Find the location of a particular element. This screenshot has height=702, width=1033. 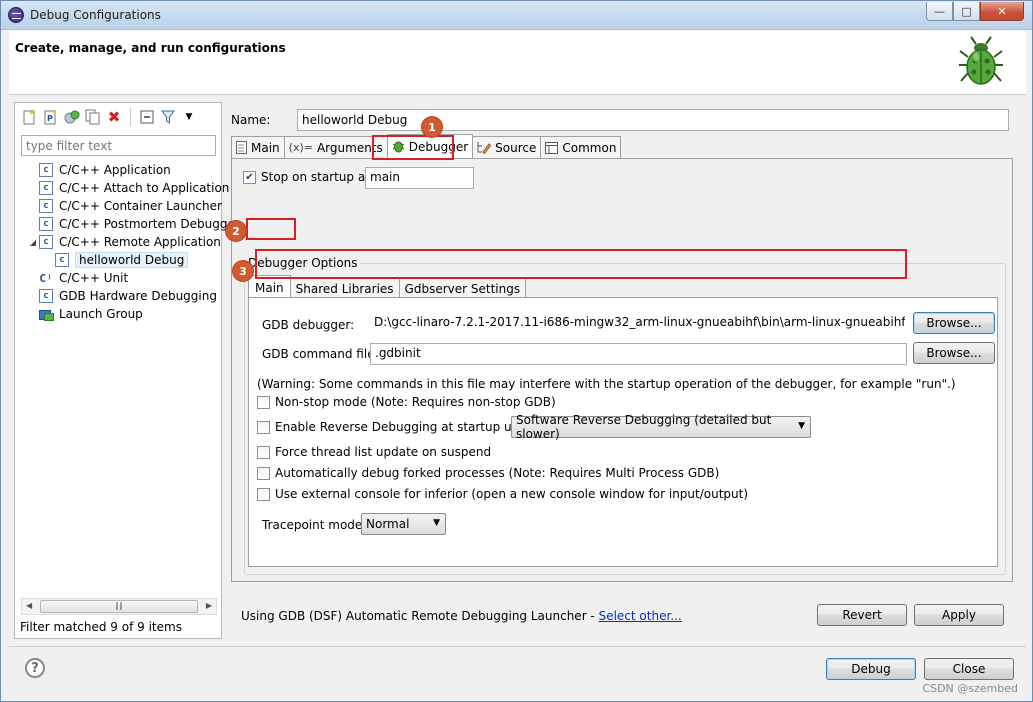

new-prototype-icon: P is located at coordinates (51, 117).